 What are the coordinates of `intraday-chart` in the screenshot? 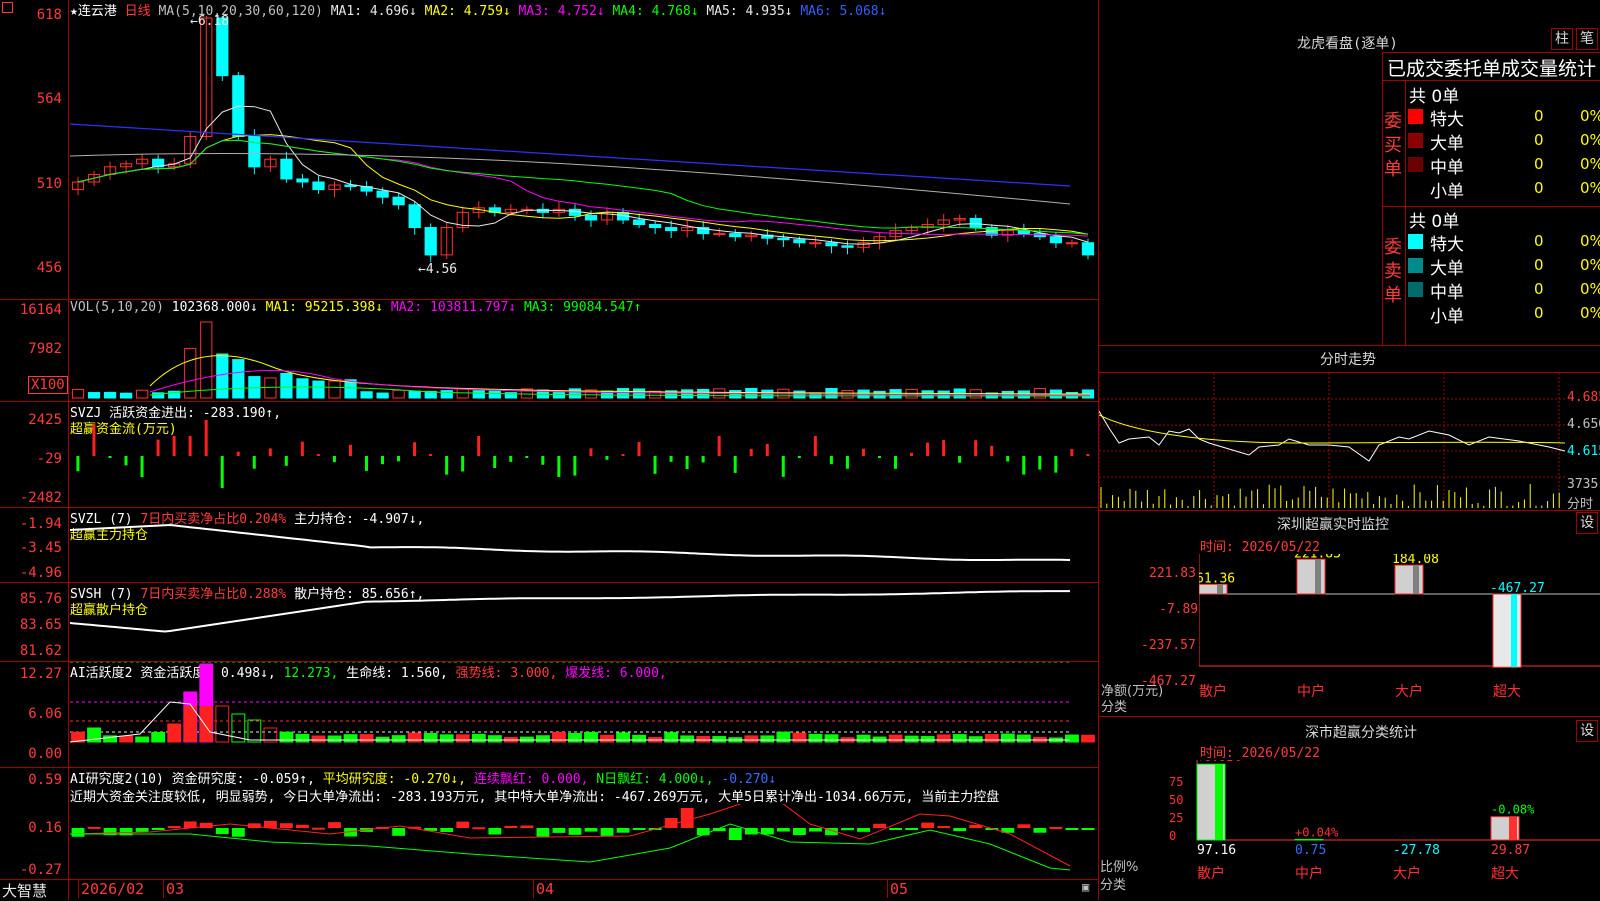 It's located at (1332, 441).